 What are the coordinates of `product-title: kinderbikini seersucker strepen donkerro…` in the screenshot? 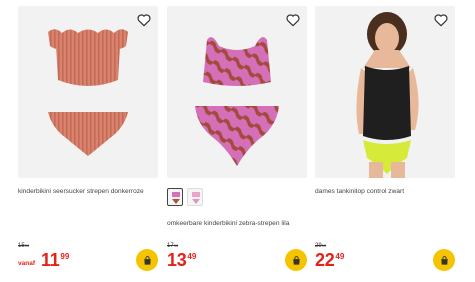 It's located at (98, 191).